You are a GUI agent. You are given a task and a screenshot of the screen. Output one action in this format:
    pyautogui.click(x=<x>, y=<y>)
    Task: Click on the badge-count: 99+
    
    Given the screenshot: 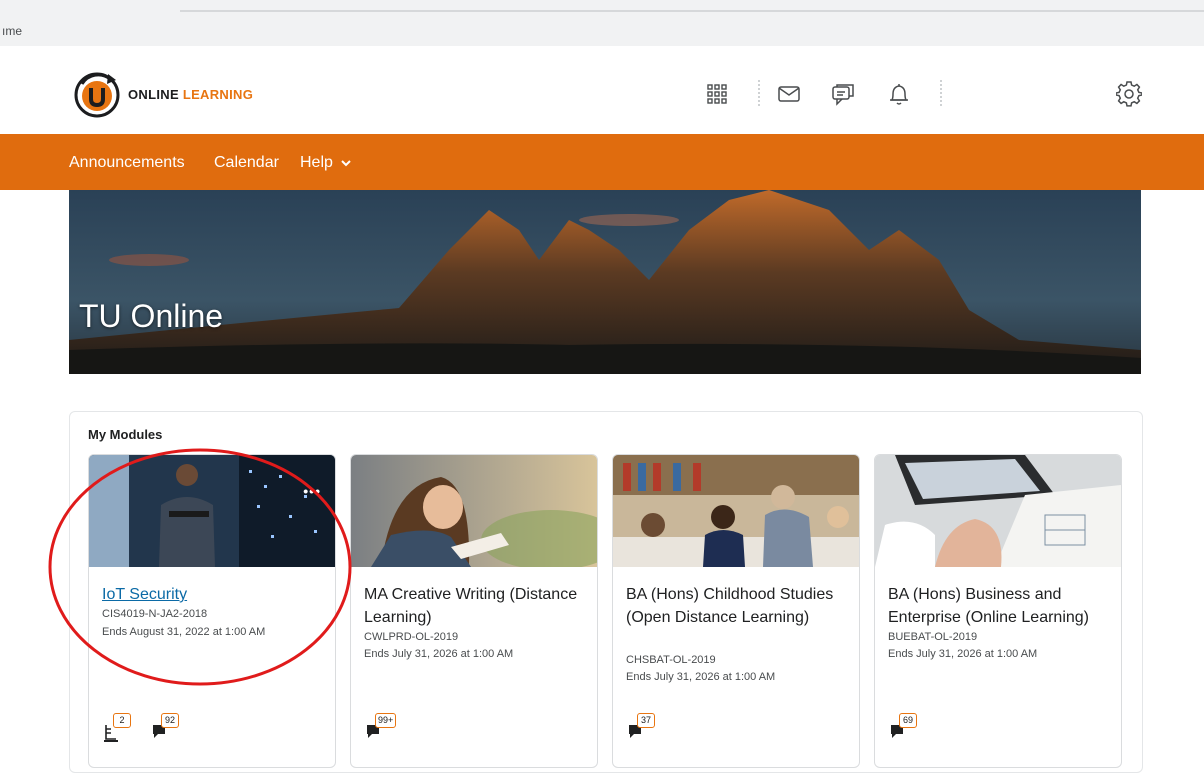 What is the action you would take?
    pyautogui.click(x=386, y=720)
    